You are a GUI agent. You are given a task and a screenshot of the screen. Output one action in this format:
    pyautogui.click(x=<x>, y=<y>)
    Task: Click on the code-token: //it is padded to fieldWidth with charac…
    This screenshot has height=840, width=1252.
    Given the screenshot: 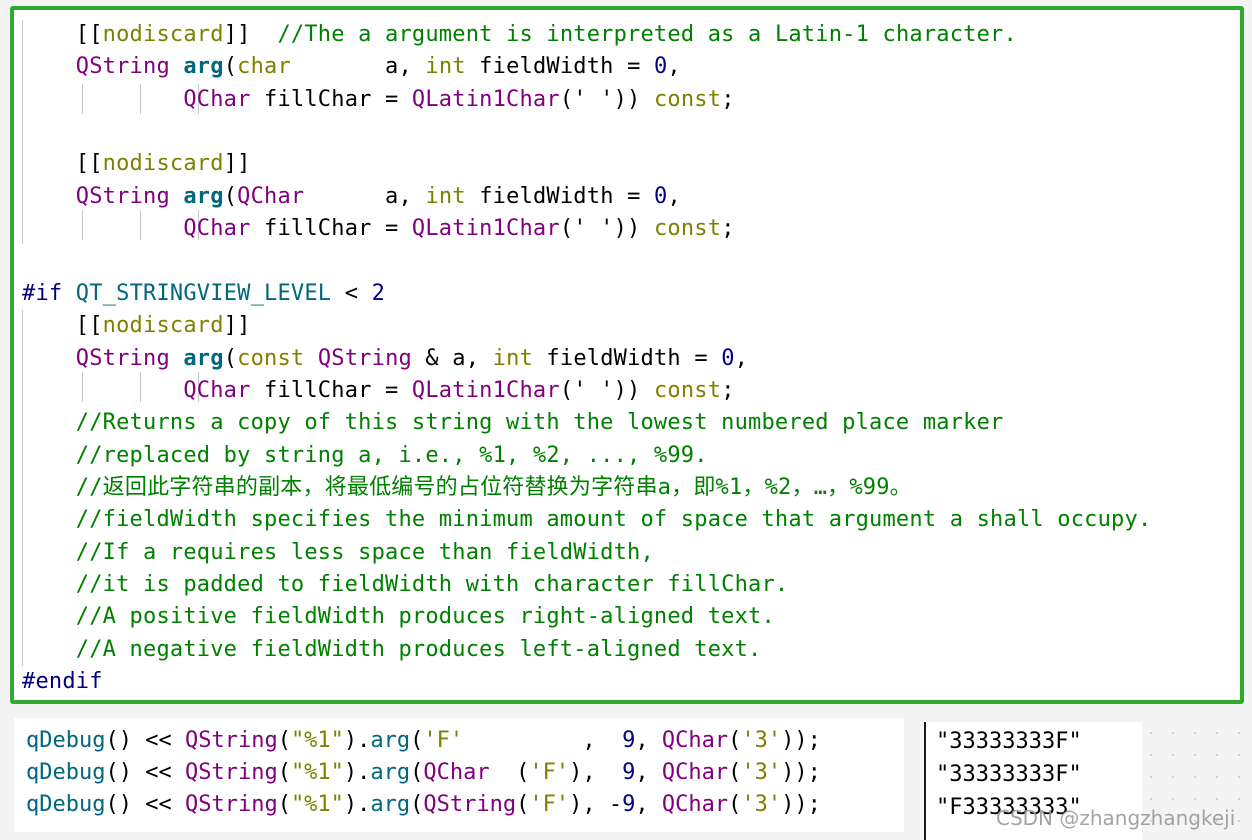 What is the action you would take?
    pyautogui.click(x=432, y=584)
    